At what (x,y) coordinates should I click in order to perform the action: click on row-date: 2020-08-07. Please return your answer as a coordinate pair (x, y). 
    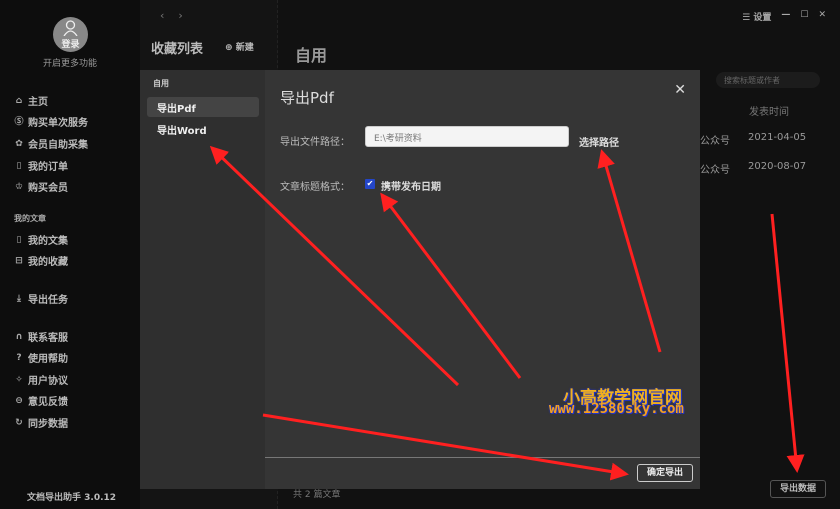
    Looking at the image, I should click on (777, 166).